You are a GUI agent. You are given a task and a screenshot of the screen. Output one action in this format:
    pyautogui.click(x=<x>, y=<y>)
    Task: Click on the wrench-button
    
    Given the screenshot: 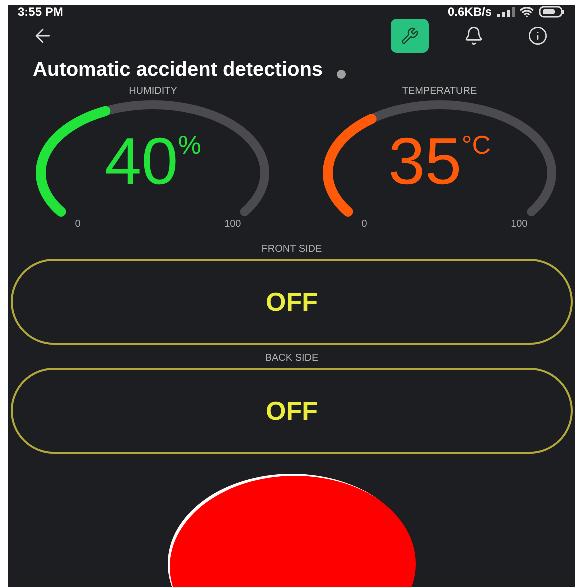 What is the action you would take?
    pyautogui.click(x=410, y=36)
    